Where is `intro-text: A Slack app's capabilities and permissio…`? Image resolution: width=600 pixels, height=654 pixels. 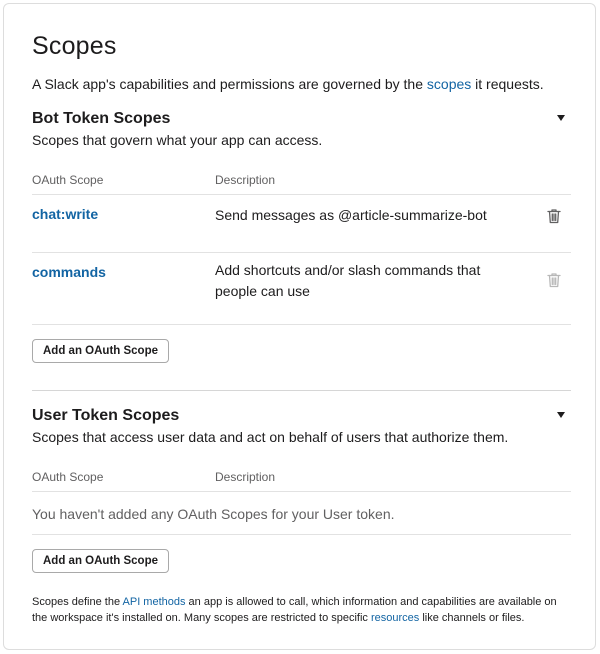
intro-text: A Slack app's capabilities and permissio… is located at coordinates (288, 84).